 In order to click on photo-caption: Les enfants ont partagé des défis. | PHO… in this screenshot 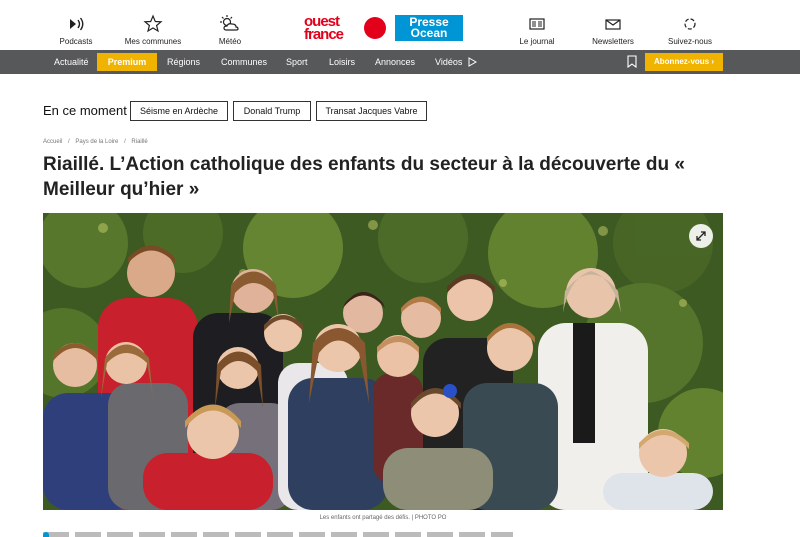, I will do `click(383, 518)`.